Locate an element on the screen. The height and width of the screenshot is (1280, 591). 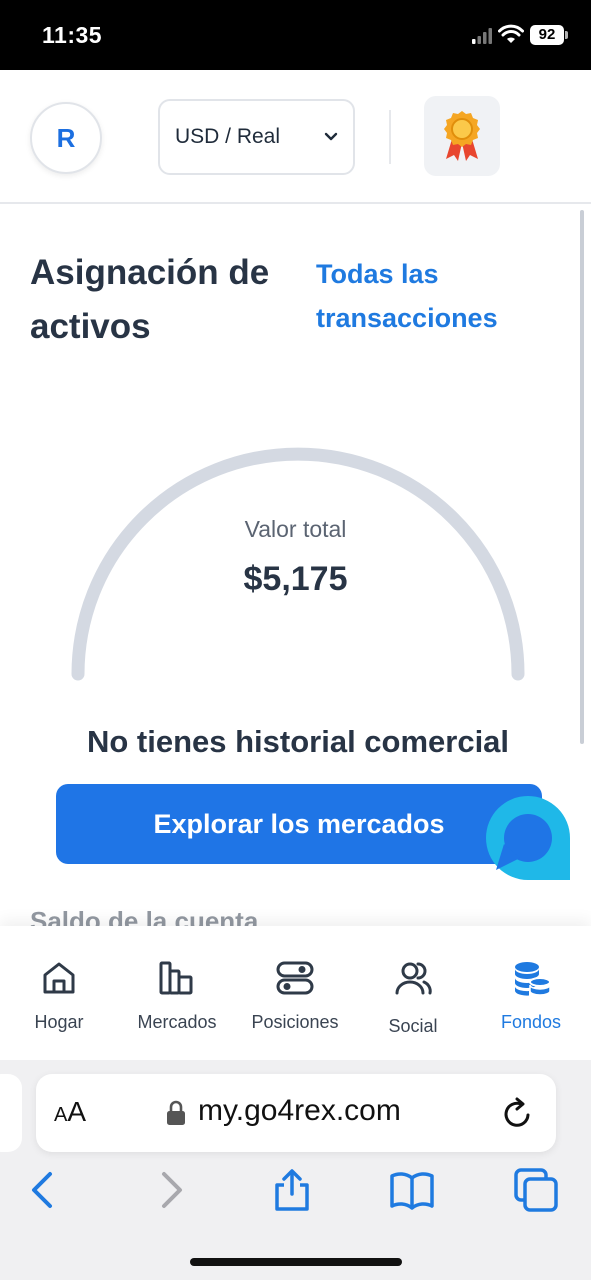
previous-tab-peek is located at coordinates (11, 1113).